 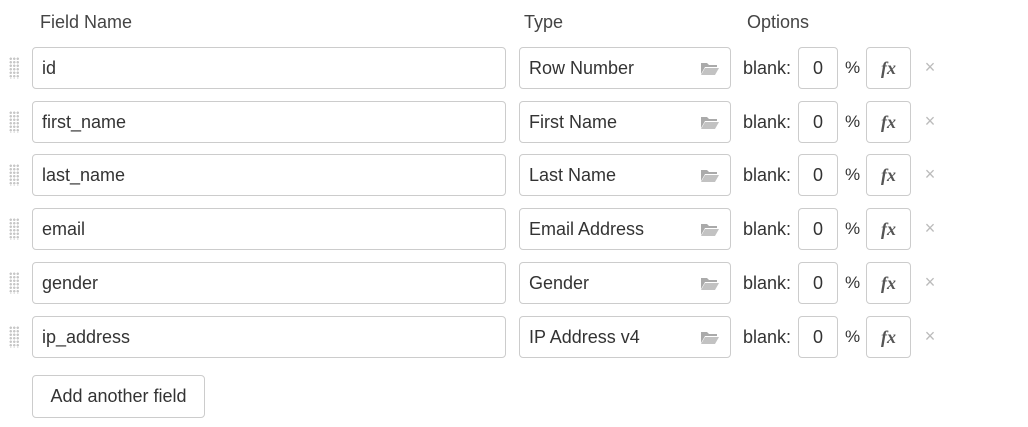 I want to click on field-row: gender Gender blank: 0 % fx ×, so click(x=514, y=283).